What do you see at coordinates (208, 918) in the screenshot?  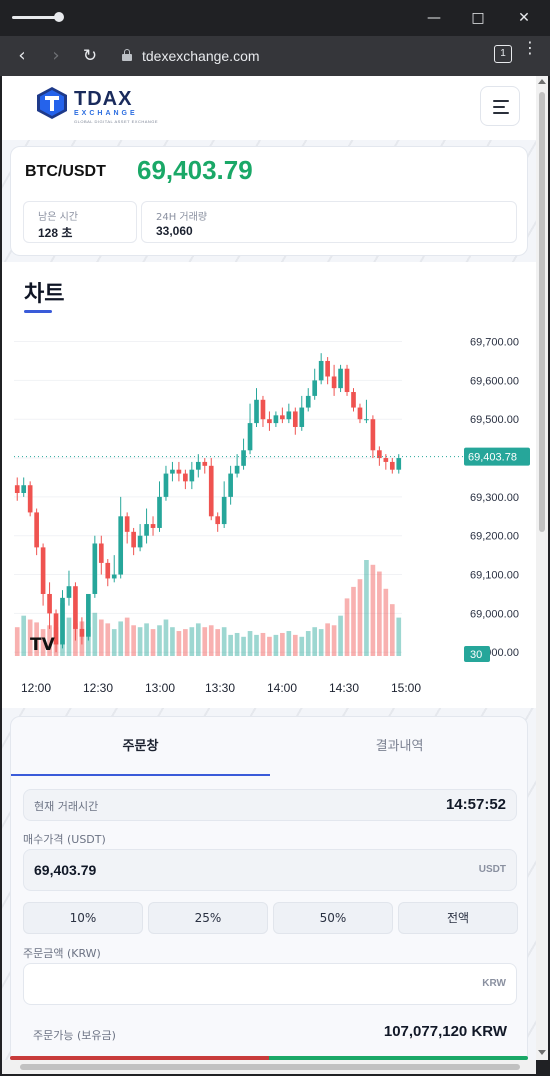 I see `pct-25-button: 25%` at bounding box center [208, 918].